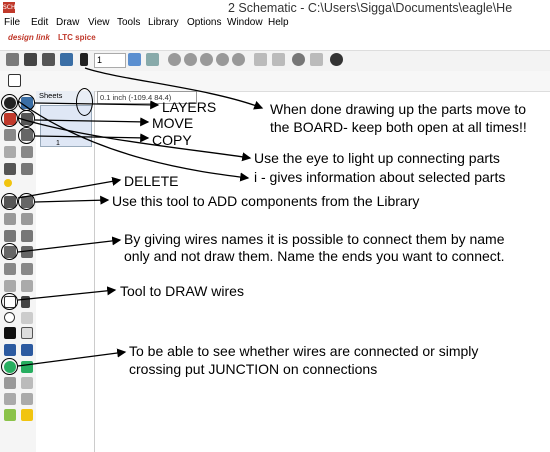  I want to click on highlight-delete, so click(9, 201).